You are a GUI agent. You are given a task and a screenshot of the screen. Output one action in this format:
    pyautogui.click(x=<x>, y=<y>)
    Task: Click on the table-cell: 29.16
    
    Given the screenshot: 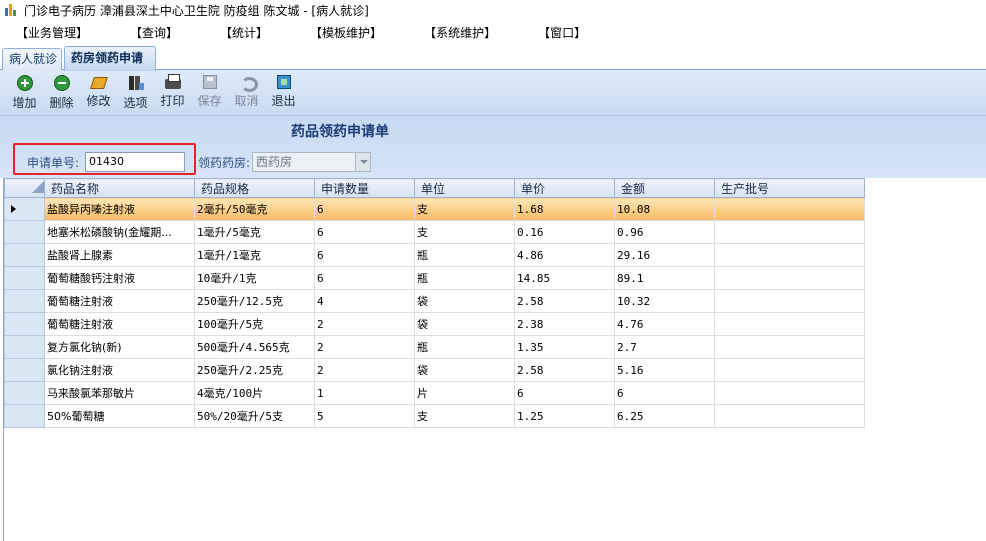 What is the action you would take?
    pyautogui.click(x=664, y=255)
    